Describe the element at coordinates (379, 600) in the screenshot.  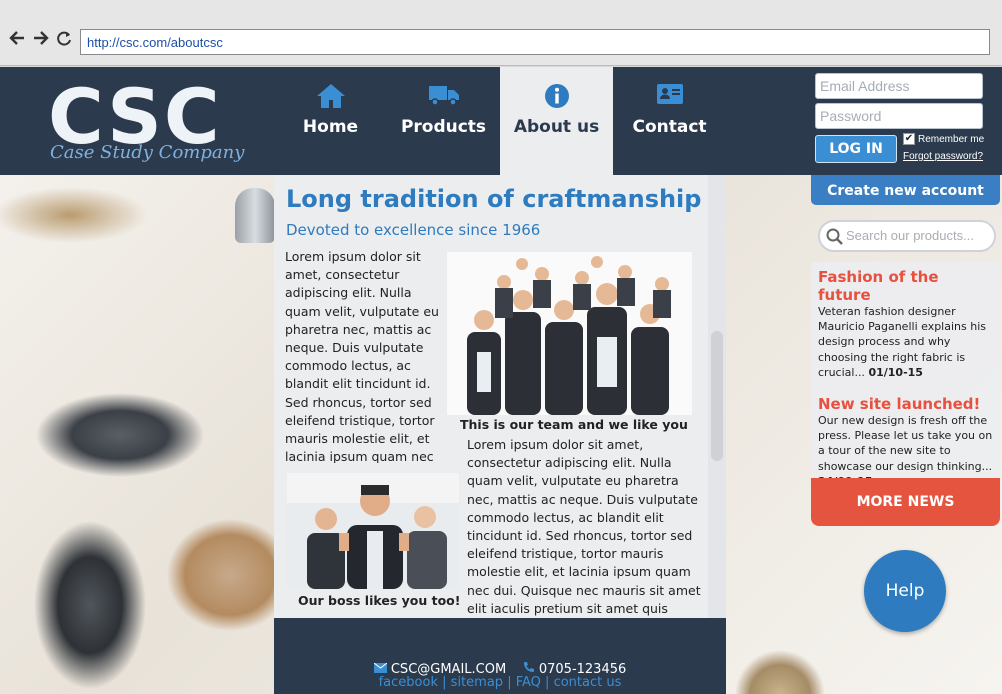
I see `boss-photo-caption: Our boss likes you too!` at that location.